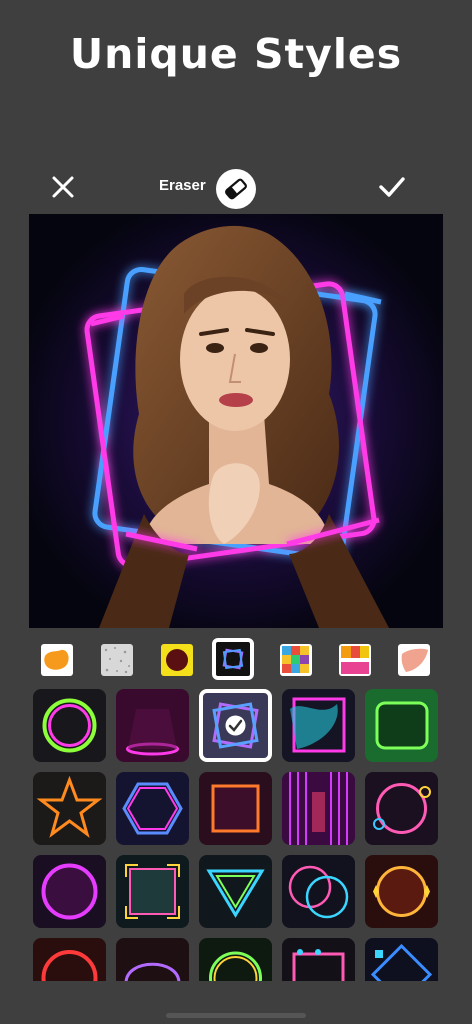 This screenshot has height=1024, width=472. What do you see at coordinates (152, 725) in the screenshot?
I see `style-neon-stage-pink` at bounding box center [152, 725].